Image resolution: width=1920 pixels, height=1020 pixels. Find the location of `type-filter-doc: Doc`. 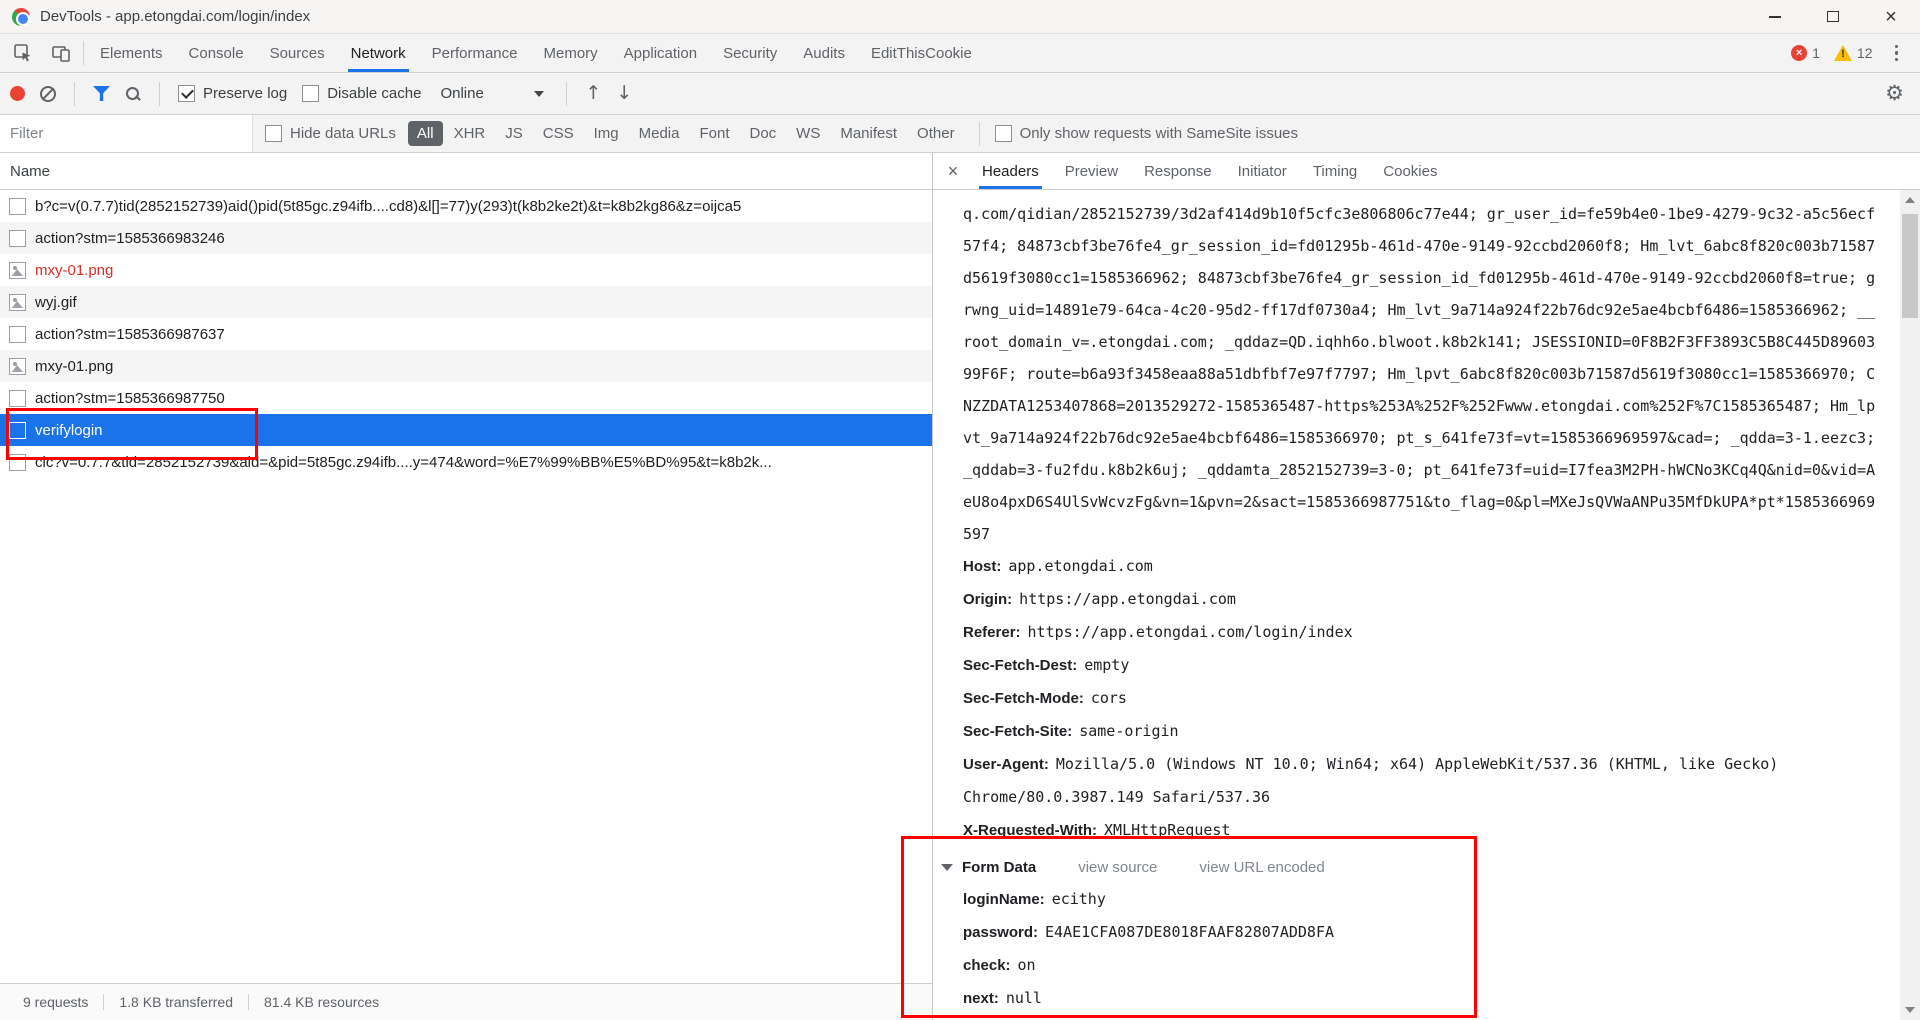

type-filter-doc: Doc is located at coordinates (762, 133).